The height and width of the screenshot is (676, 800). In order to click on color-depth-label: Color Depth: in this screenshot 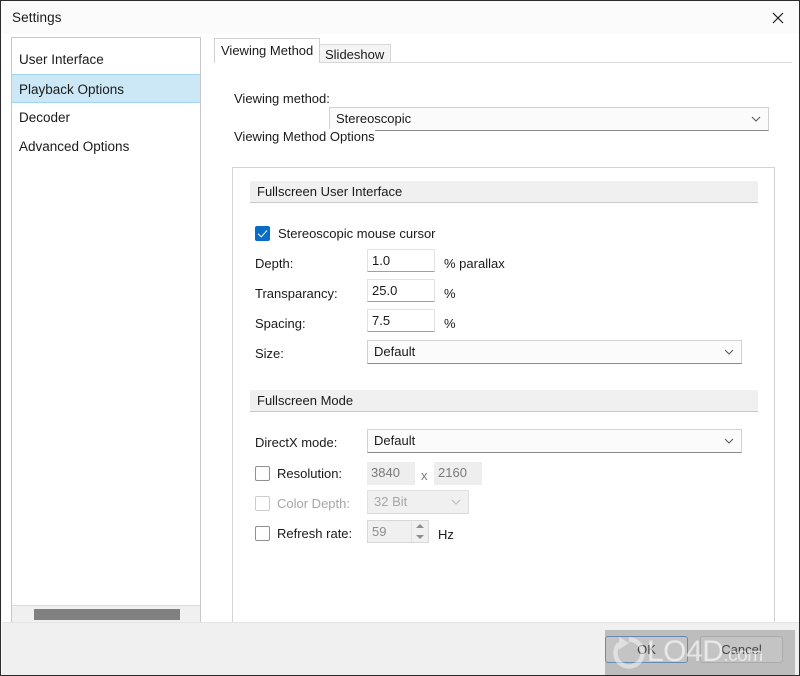, I will do `click(313, 503)`.